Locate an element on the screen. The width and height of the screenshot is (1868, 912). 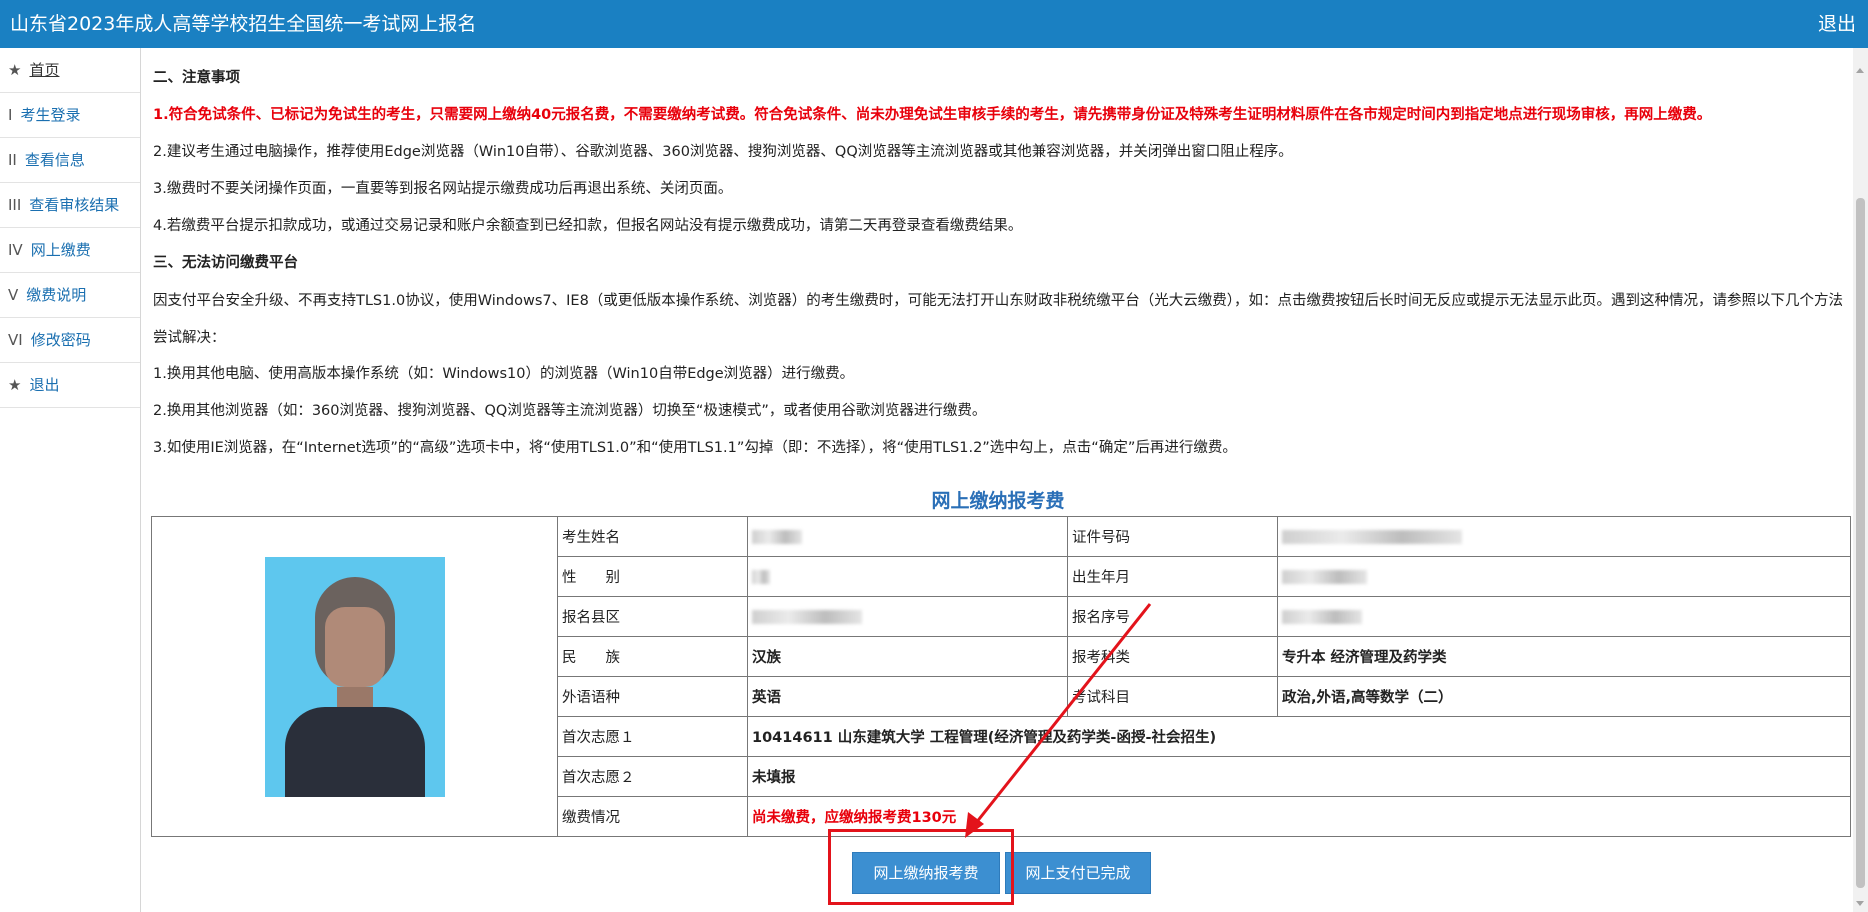
label-birth: 出生年月 is located at coordinates (1172, 576).